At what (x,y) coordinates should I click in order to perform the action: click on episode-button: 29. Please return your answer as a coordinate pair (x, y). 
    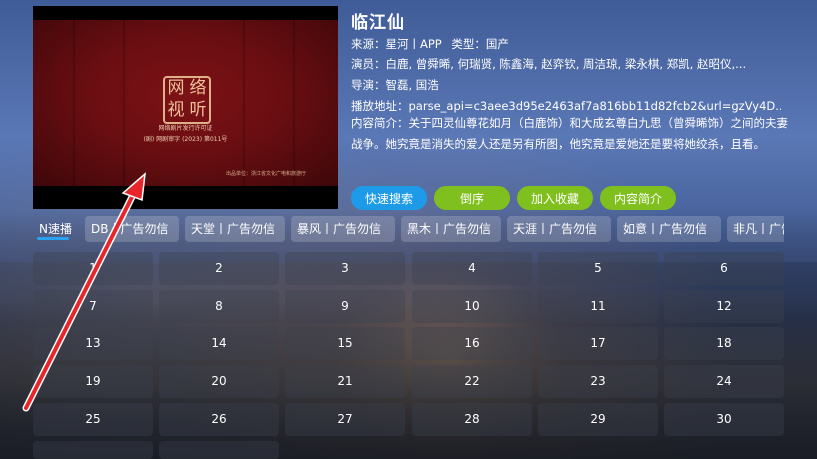
    Looking at the image, I should click on (598, 419).